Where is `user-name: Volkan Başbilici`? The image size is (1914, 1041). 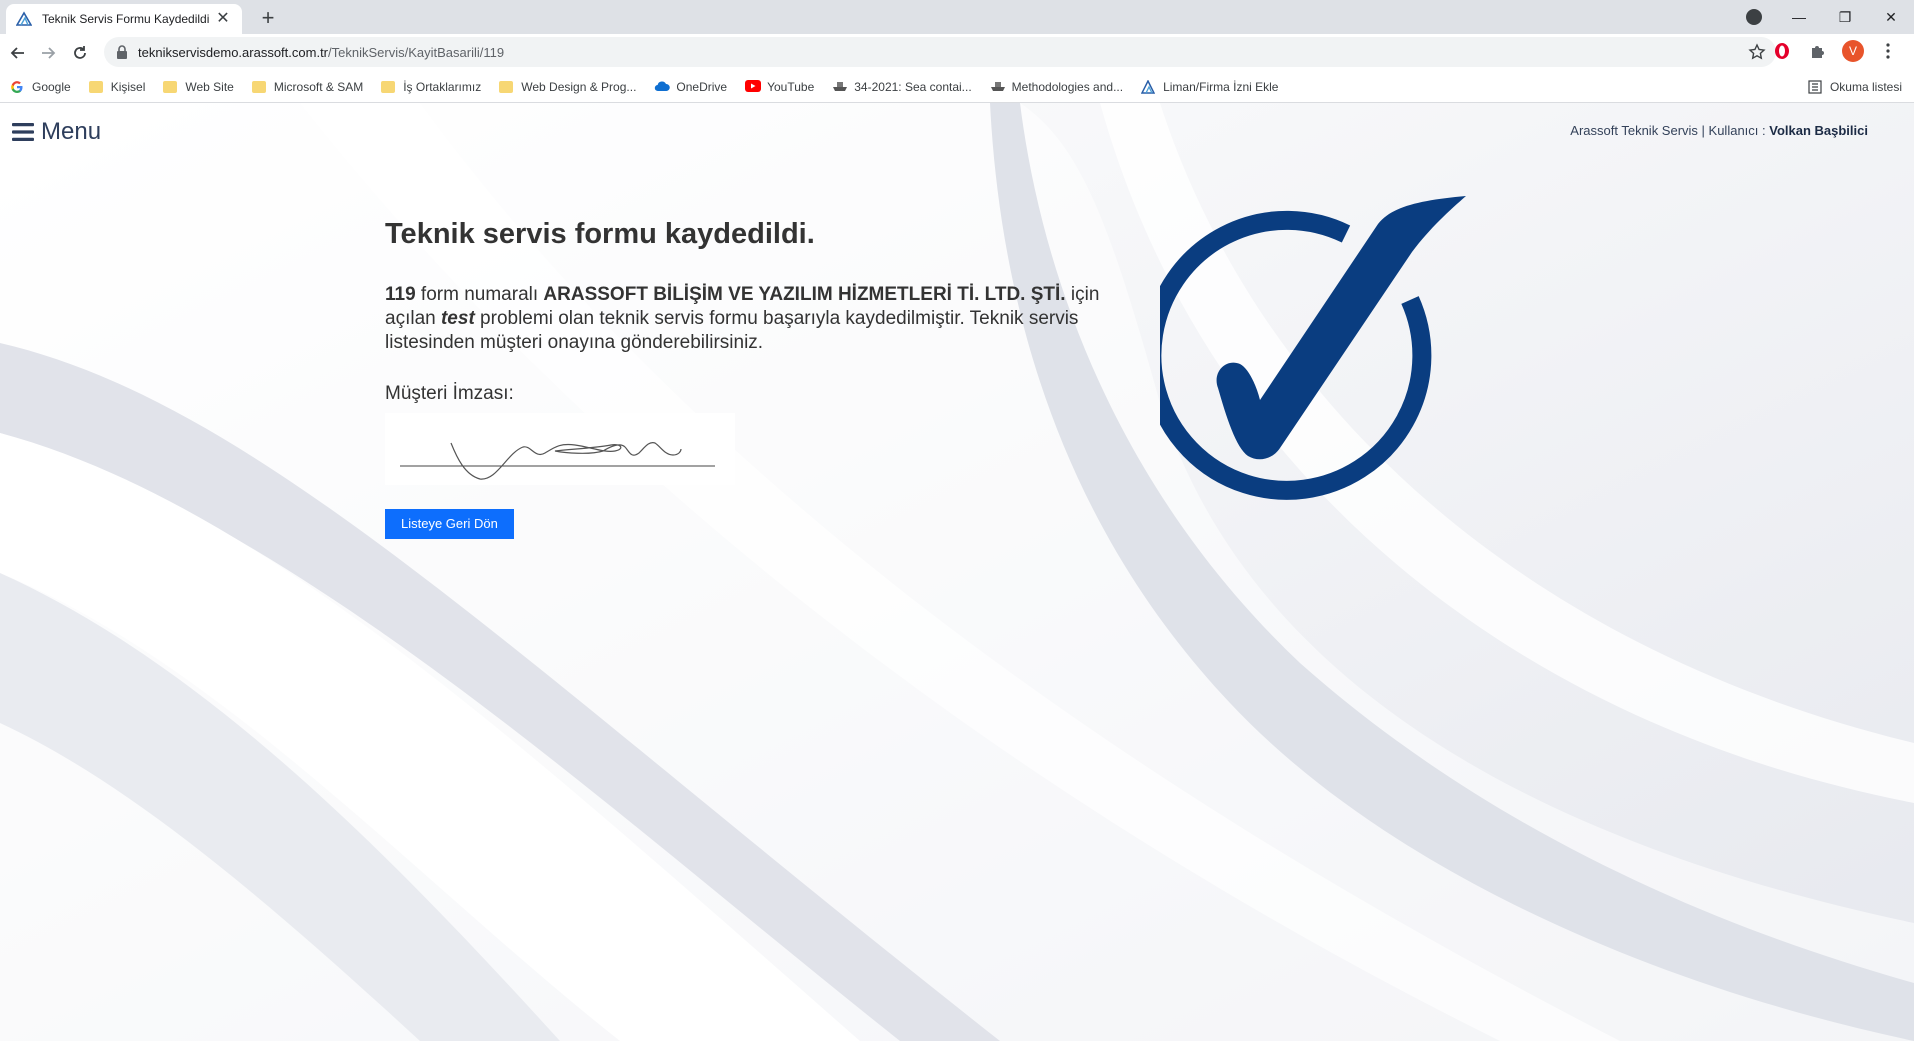
user-name: Volkan Başbilici is located at coordinates (1818, 130).